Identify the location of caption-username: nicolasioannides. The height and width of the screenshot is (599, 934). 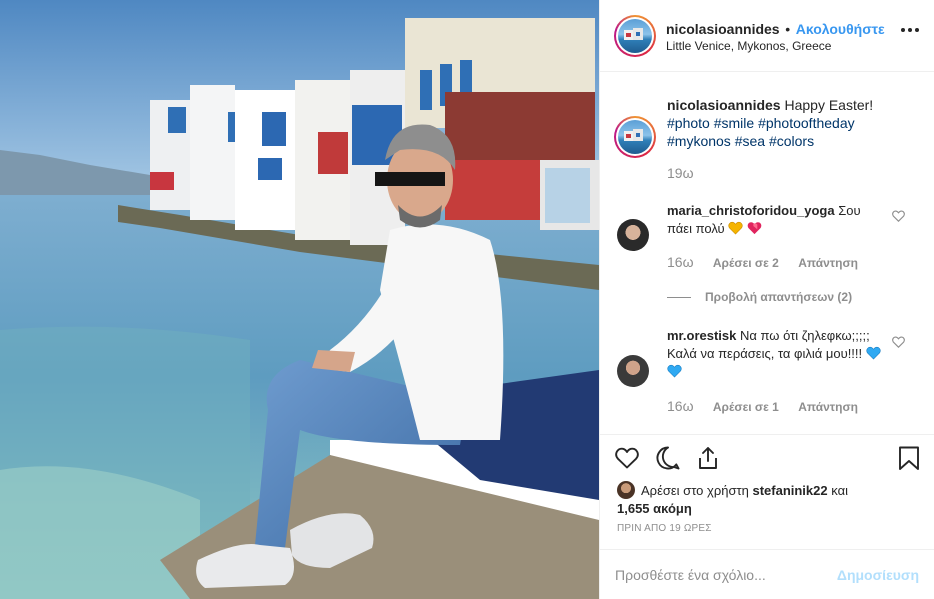
(724, 105).